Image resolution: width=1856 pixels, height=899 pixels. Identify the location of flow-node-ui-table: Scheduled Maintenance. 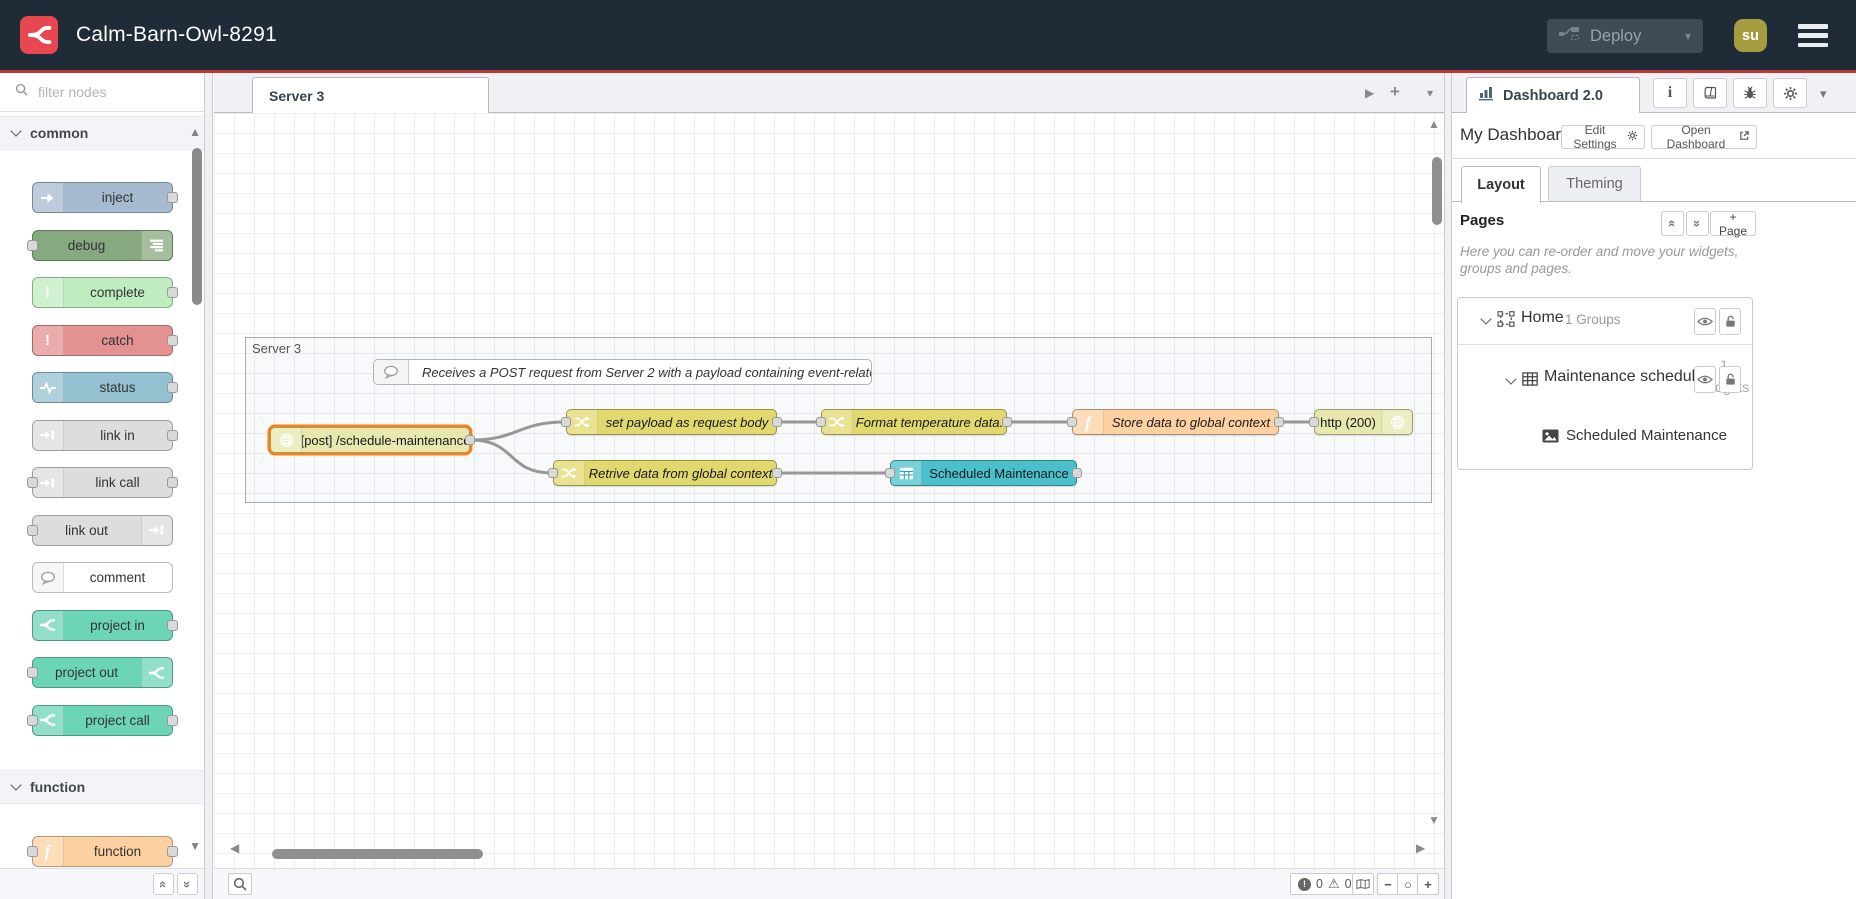
(983, 473).